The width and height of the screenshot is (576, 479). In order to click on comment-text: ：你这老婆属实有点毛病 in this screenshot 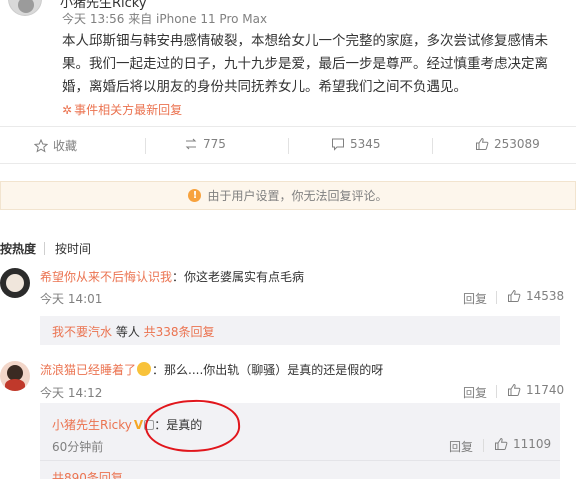, I will do `click(238, 277)`.